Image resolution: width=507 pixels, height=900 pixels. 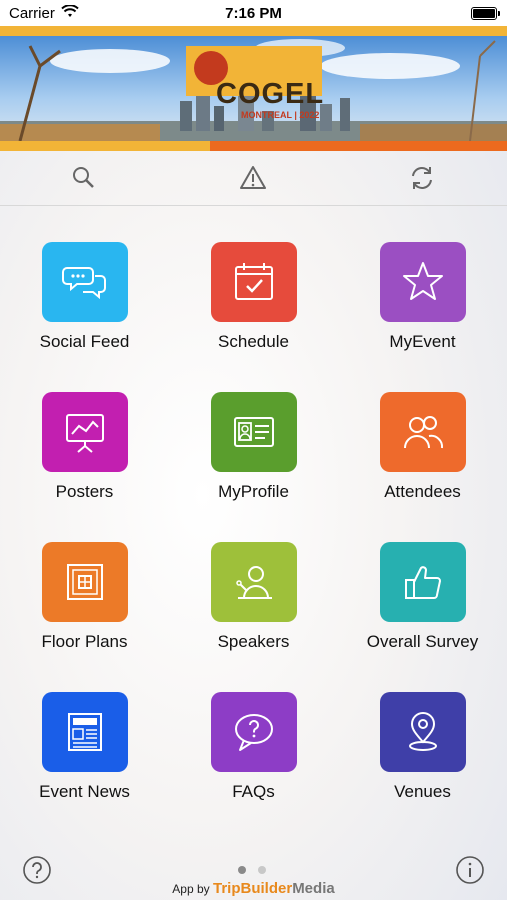 I want to click on tile-6-bg, so click(x=84, y=582).